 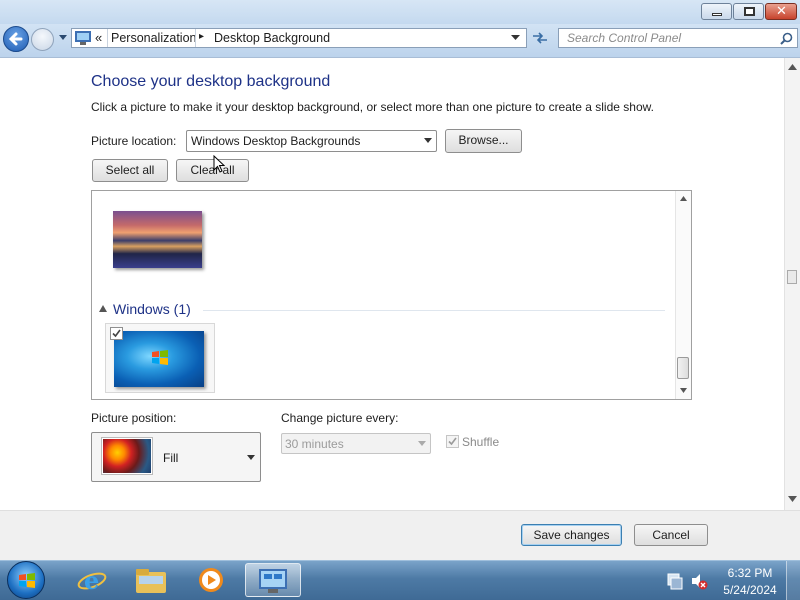 I want to click on folder-icon, so click(x=151, y=581).